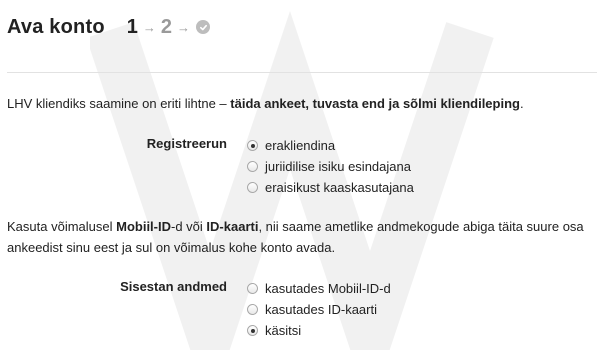  I want to click on radio-label: eraisikust kaaskasutajana, so click(339, 187).